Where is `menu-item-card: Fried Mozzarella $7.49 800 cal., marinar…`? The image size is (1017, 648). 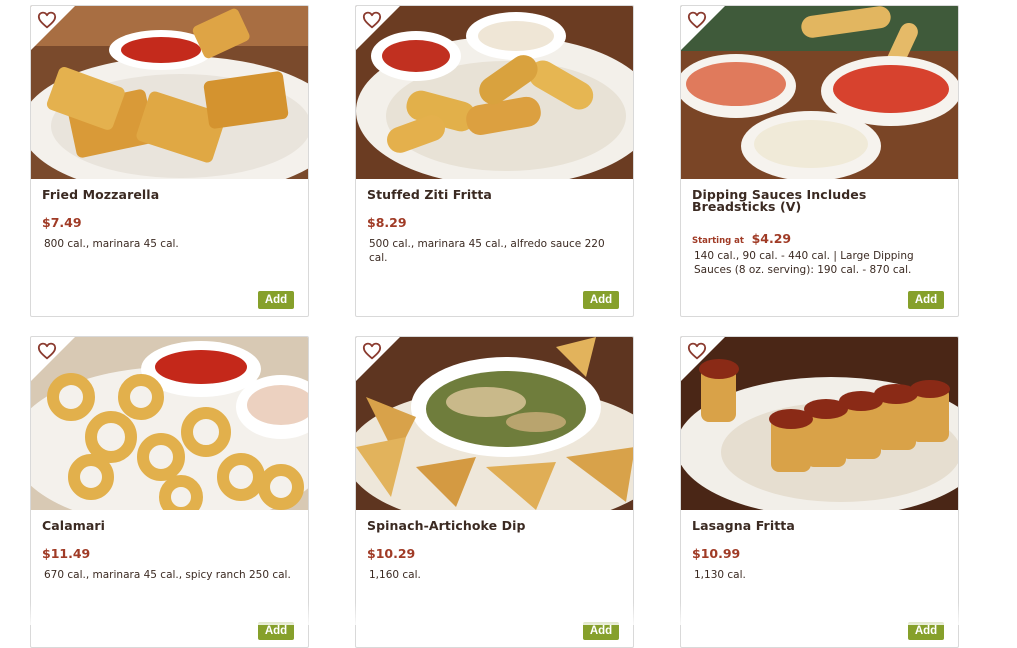 menu-item-card: Fried Mozzarella $7.49 800 cal., marinar… is located at coordinates (169, 161).